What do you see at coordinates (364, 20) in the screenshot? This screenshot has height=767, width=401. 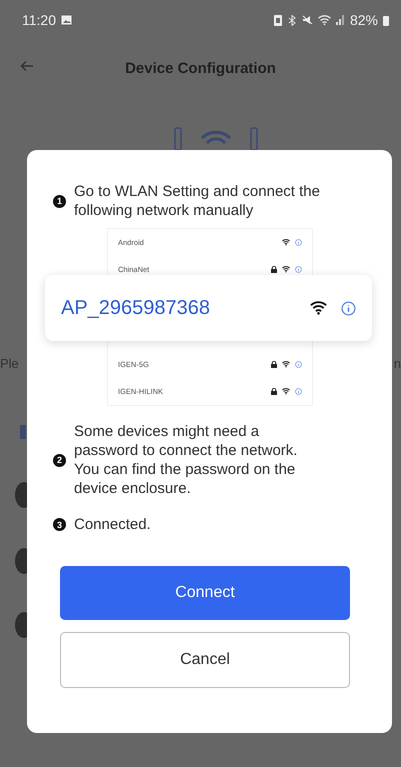 I see `battery-percent: 82%` at bounding box center [364, 20].